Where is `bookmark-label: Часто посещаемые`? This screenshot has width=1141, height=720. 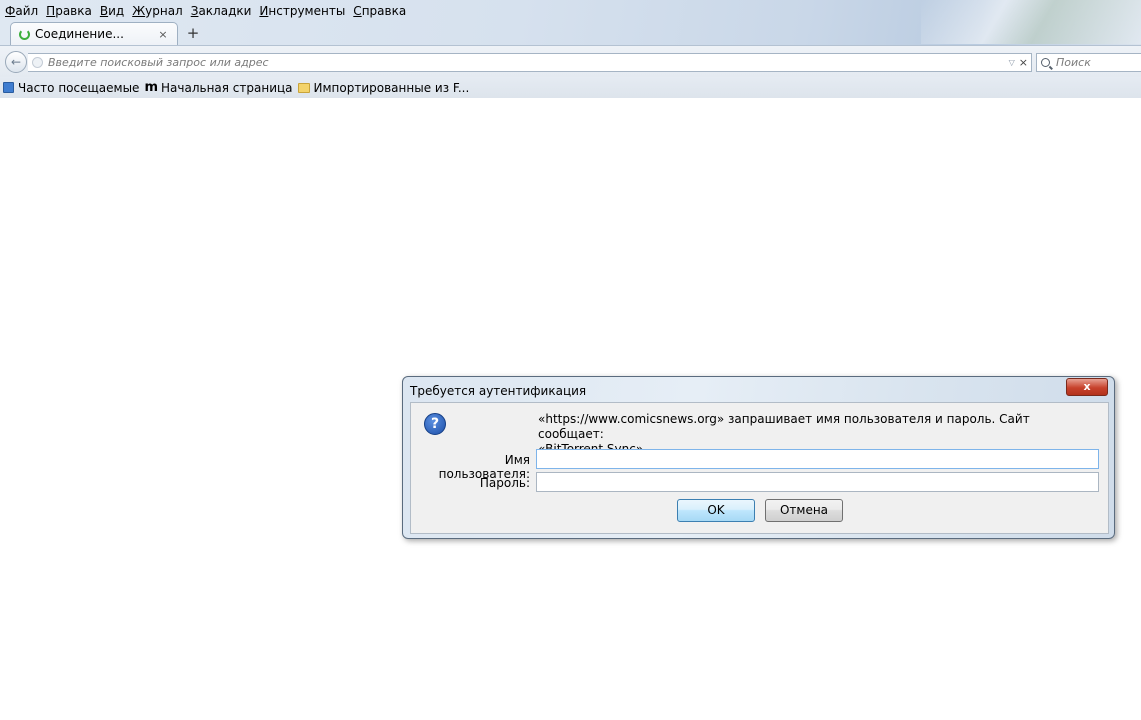
bookmark-label: Часто посещаемые is located at coordinates (79, 87).